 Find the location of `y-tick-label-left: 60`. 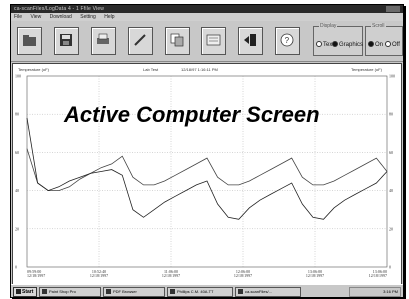

y-tick-label-left: 60 is located at coordinates (17, 152).